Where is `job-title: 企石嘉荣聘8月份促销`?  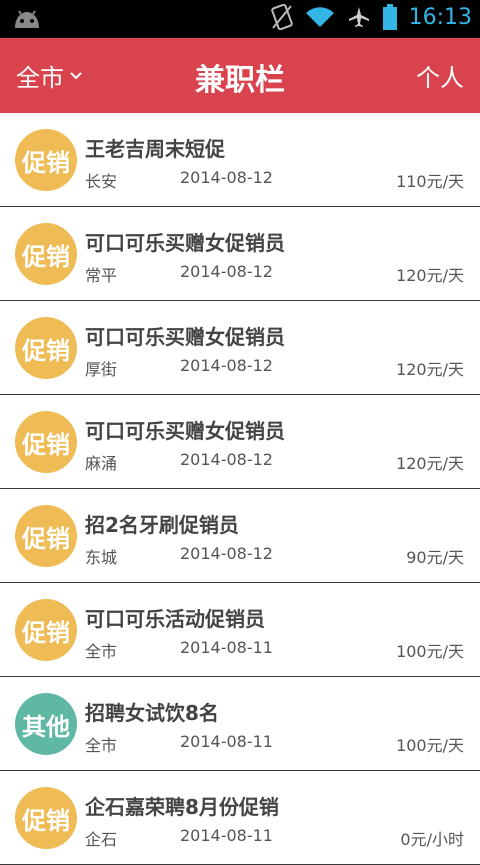 job-title: 企石嘉荣聘8月份促销 is located at coordinates (182, 807).